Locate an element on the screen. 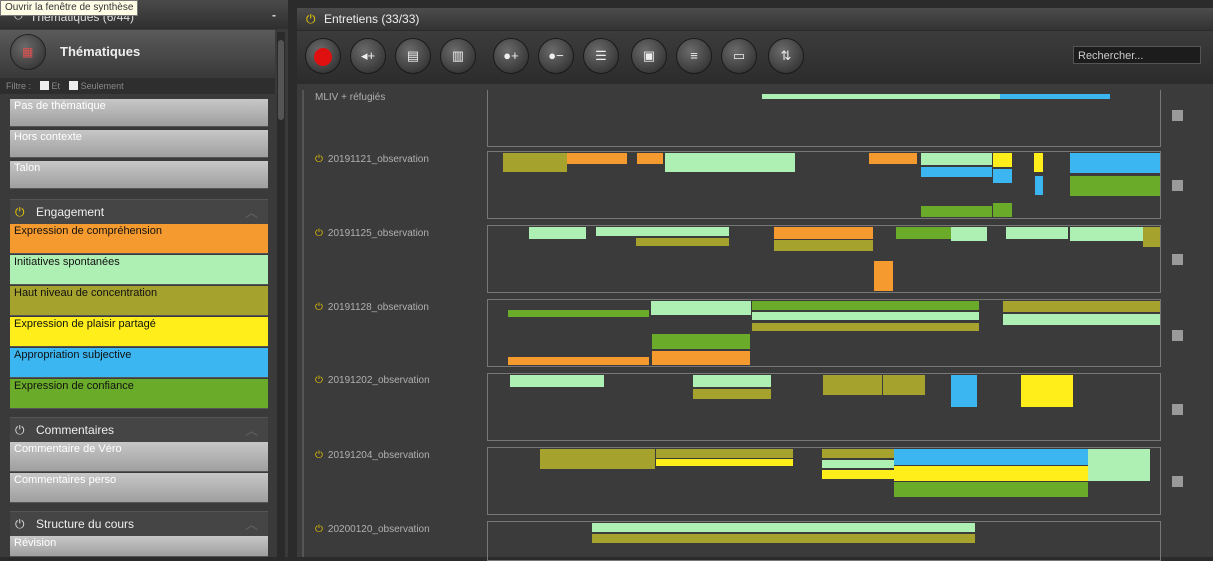  row-label: ⏻ 20200120_observation is located at coordinates (372, 529).